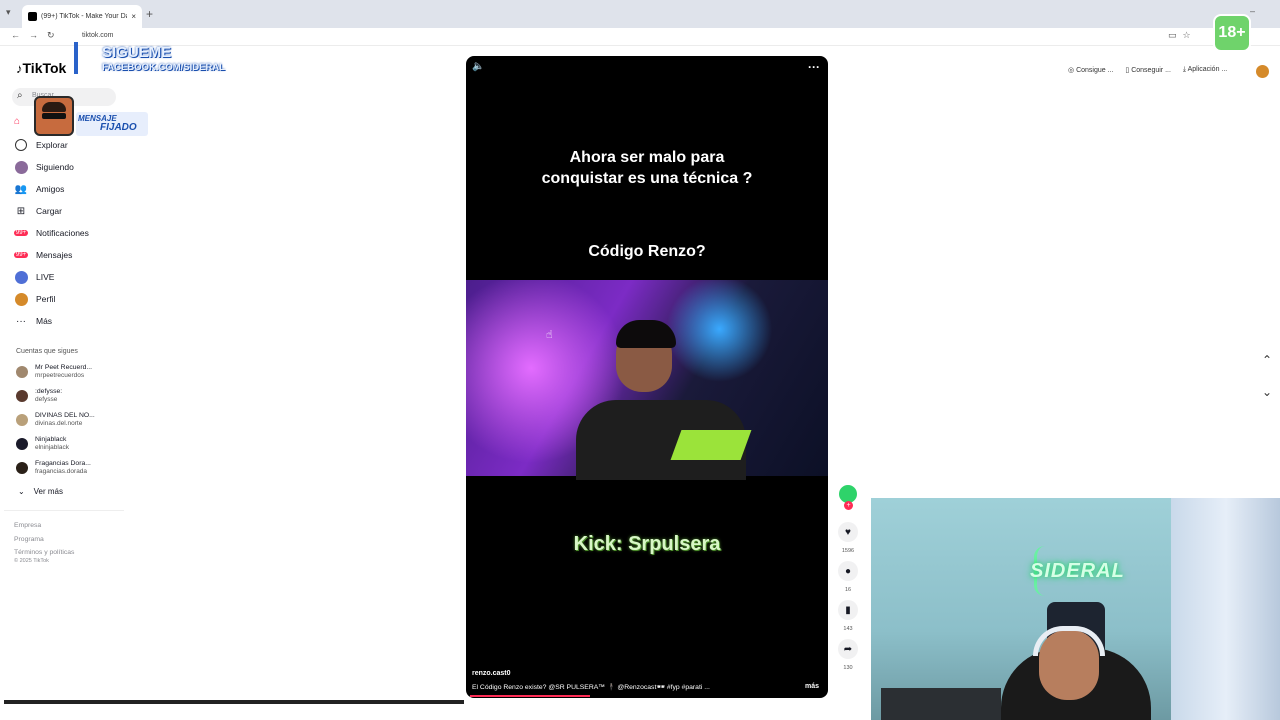  I want to click on new-tab-button: +, so click(149, 14).